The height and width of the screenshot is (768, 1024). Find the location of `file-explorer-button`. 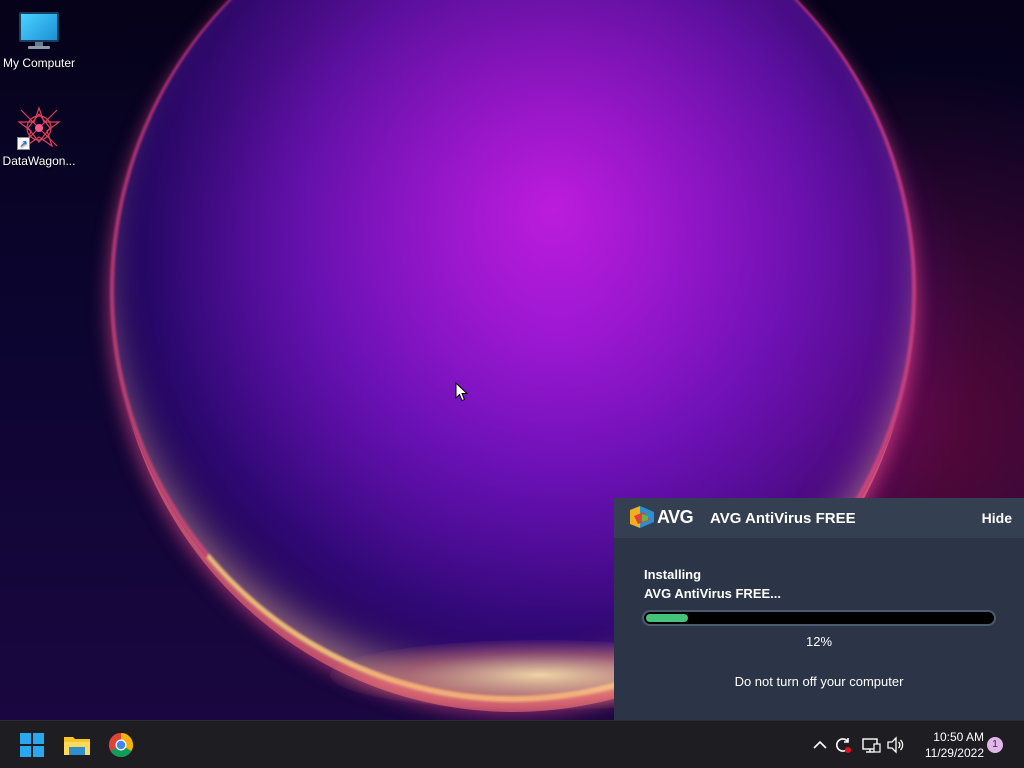

file-explorer-button is located at coordinates (77, 745).